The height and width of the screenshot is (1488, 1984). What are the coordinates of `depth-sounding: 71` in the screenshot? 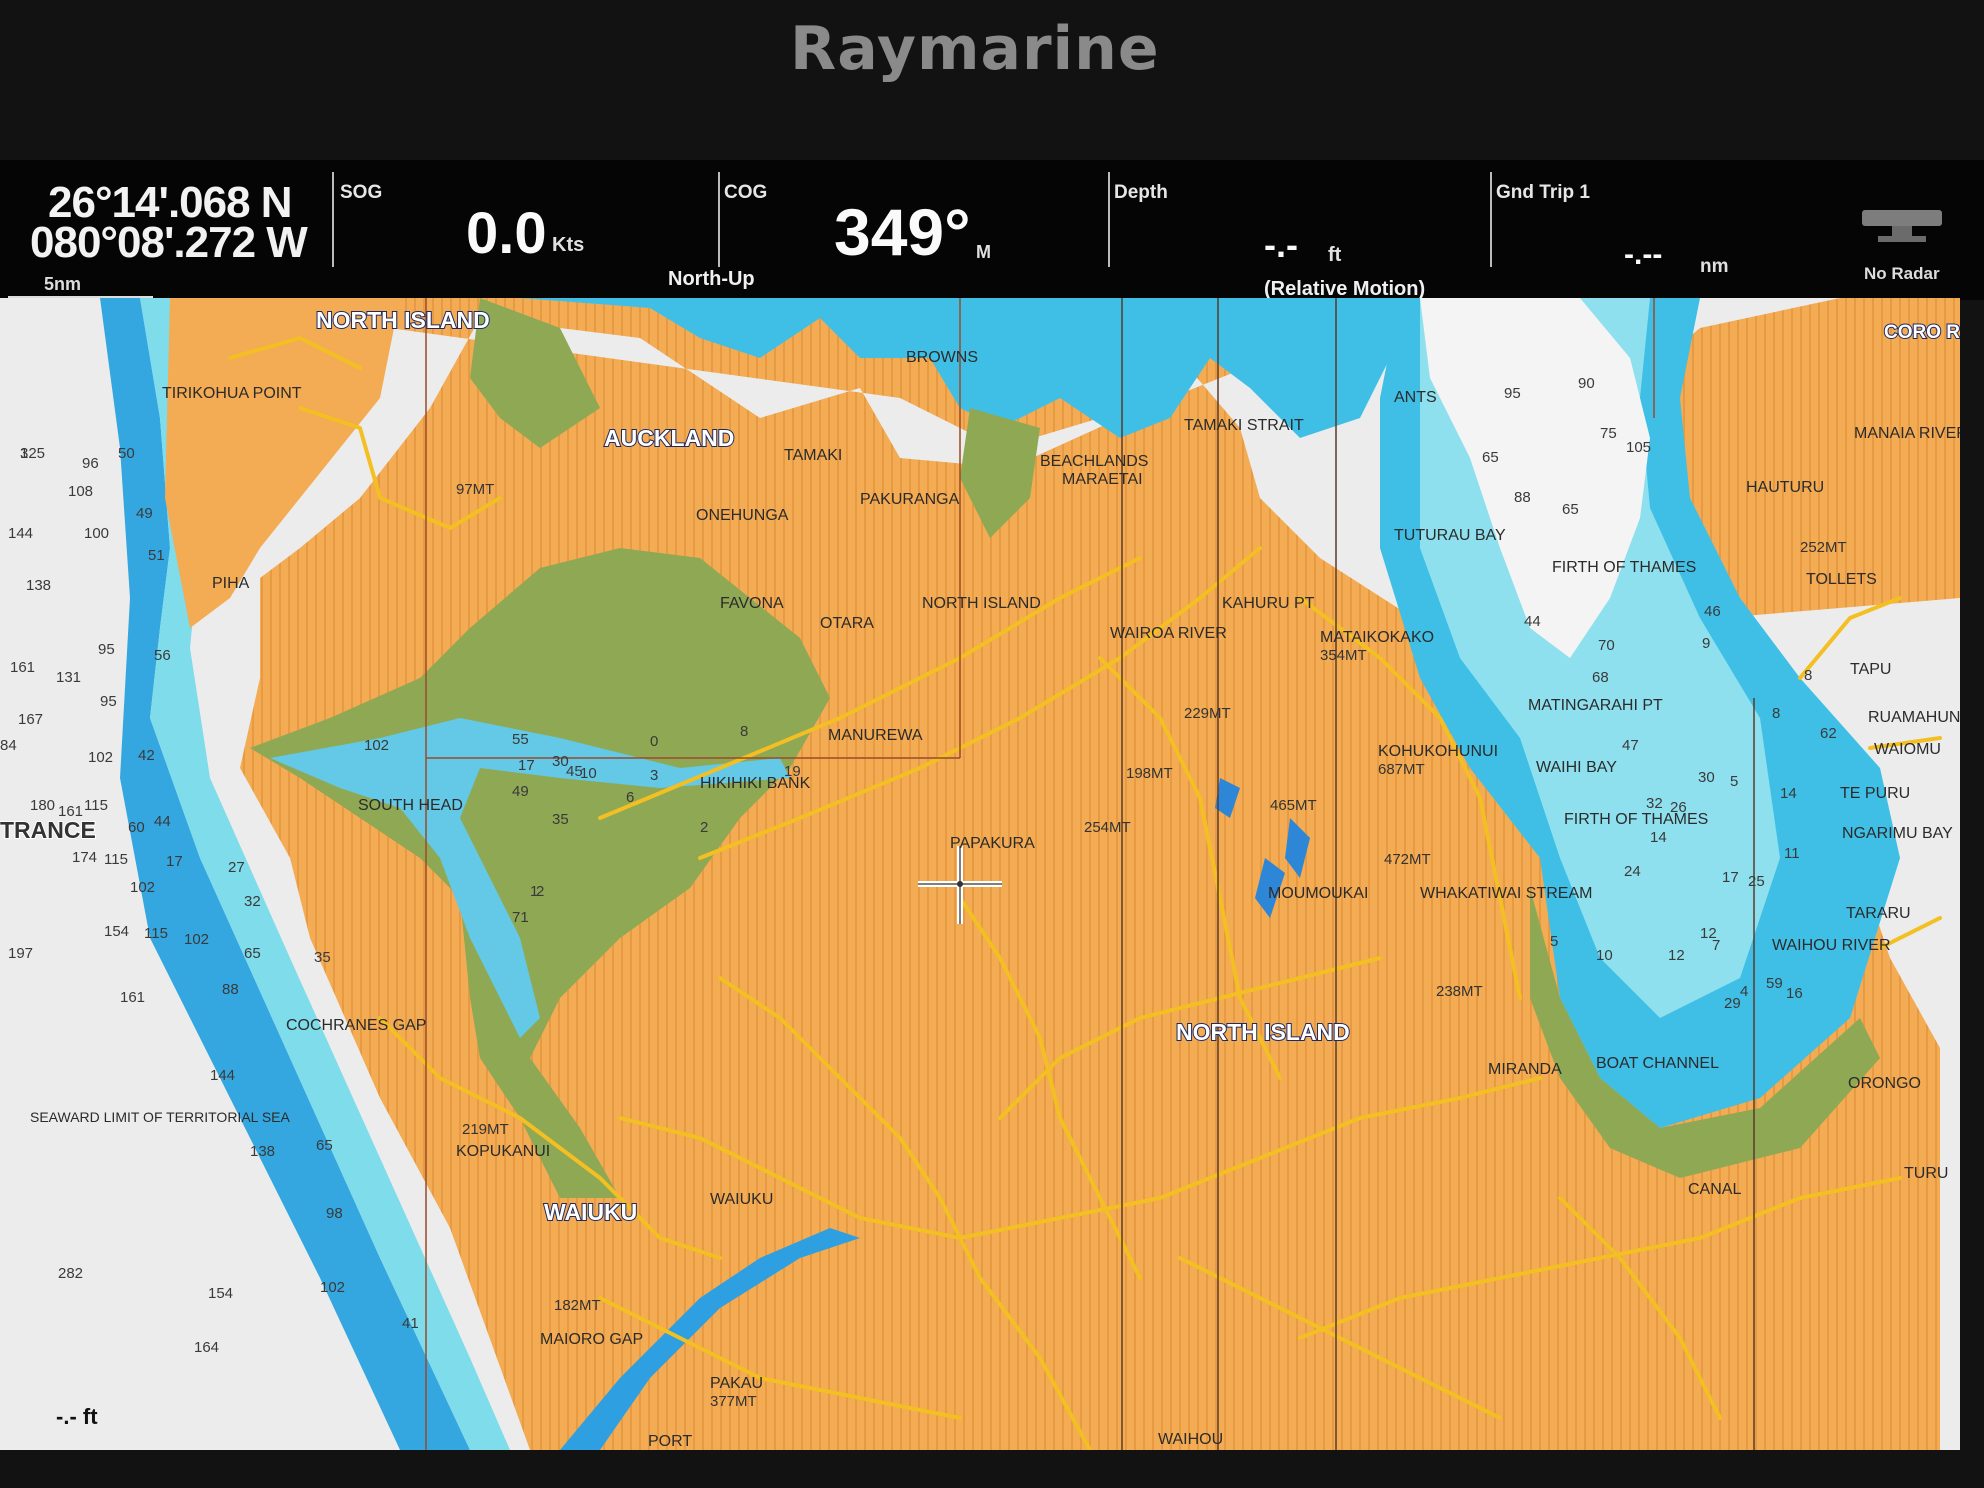 It's located at (520, 917).